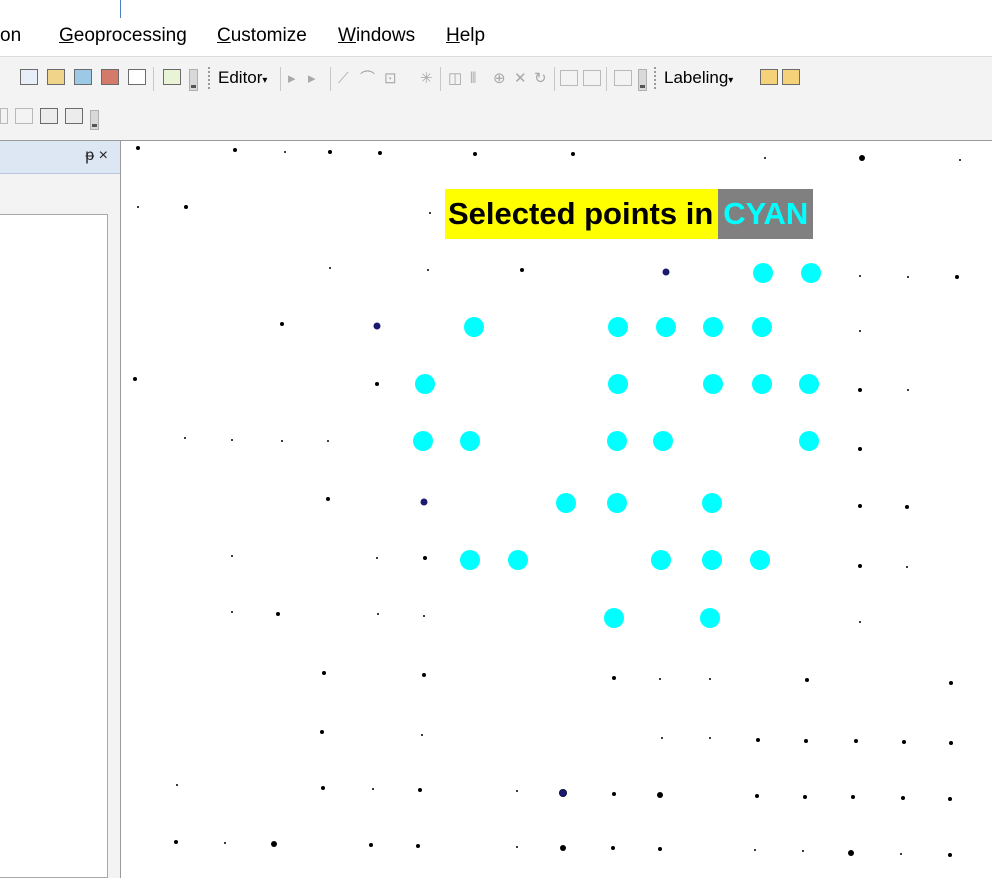 This screenshot has width=992, height=878. I want to click on pin-icon: ᵽ, so click(89, 155).